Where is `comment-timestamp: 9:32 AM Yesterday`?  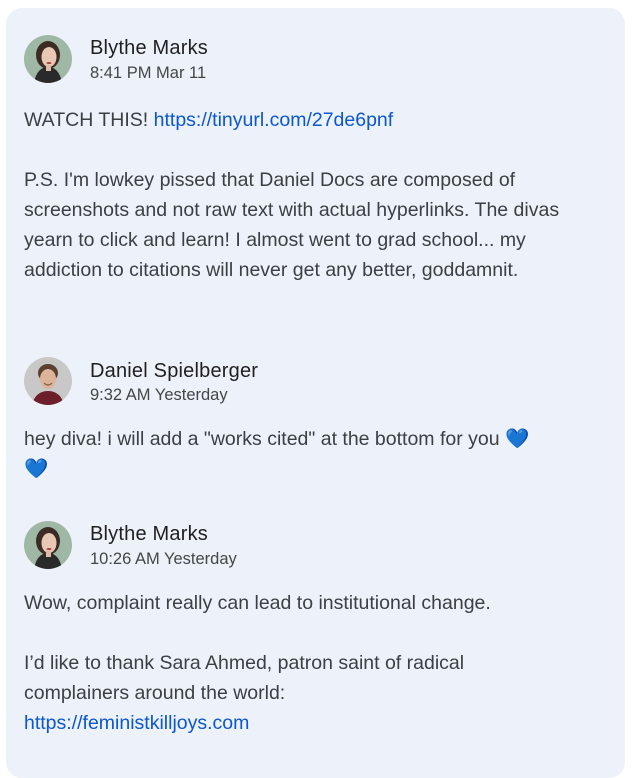 comment-timestamp: 9:32 AM Yesterday is located at coordinates (159, 395).